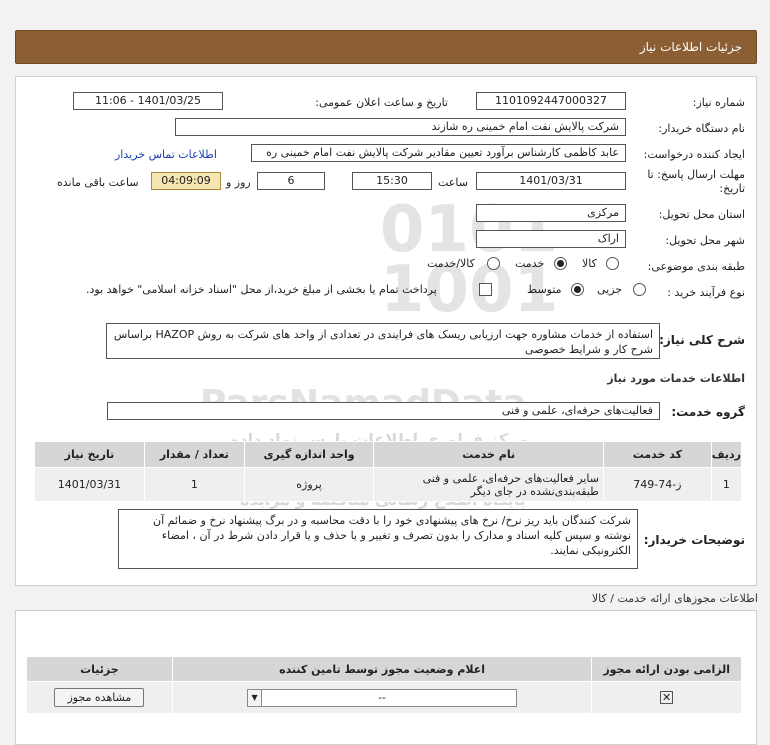 Image resolution: width=770 pixels, height=745 pixels. What do you see at coordinates (696, 174) in the screenshot?
I see `deadline-label: مهلت ارسال پاسخ: تا` at bounding box center [696, 174].